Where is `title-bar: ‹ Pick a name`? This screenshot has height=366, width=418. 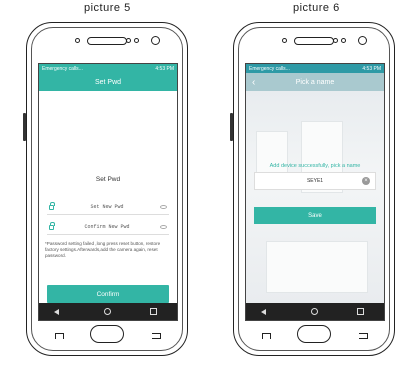
title-bar: ‹ Pick a name is located at coordinates (315, 82).